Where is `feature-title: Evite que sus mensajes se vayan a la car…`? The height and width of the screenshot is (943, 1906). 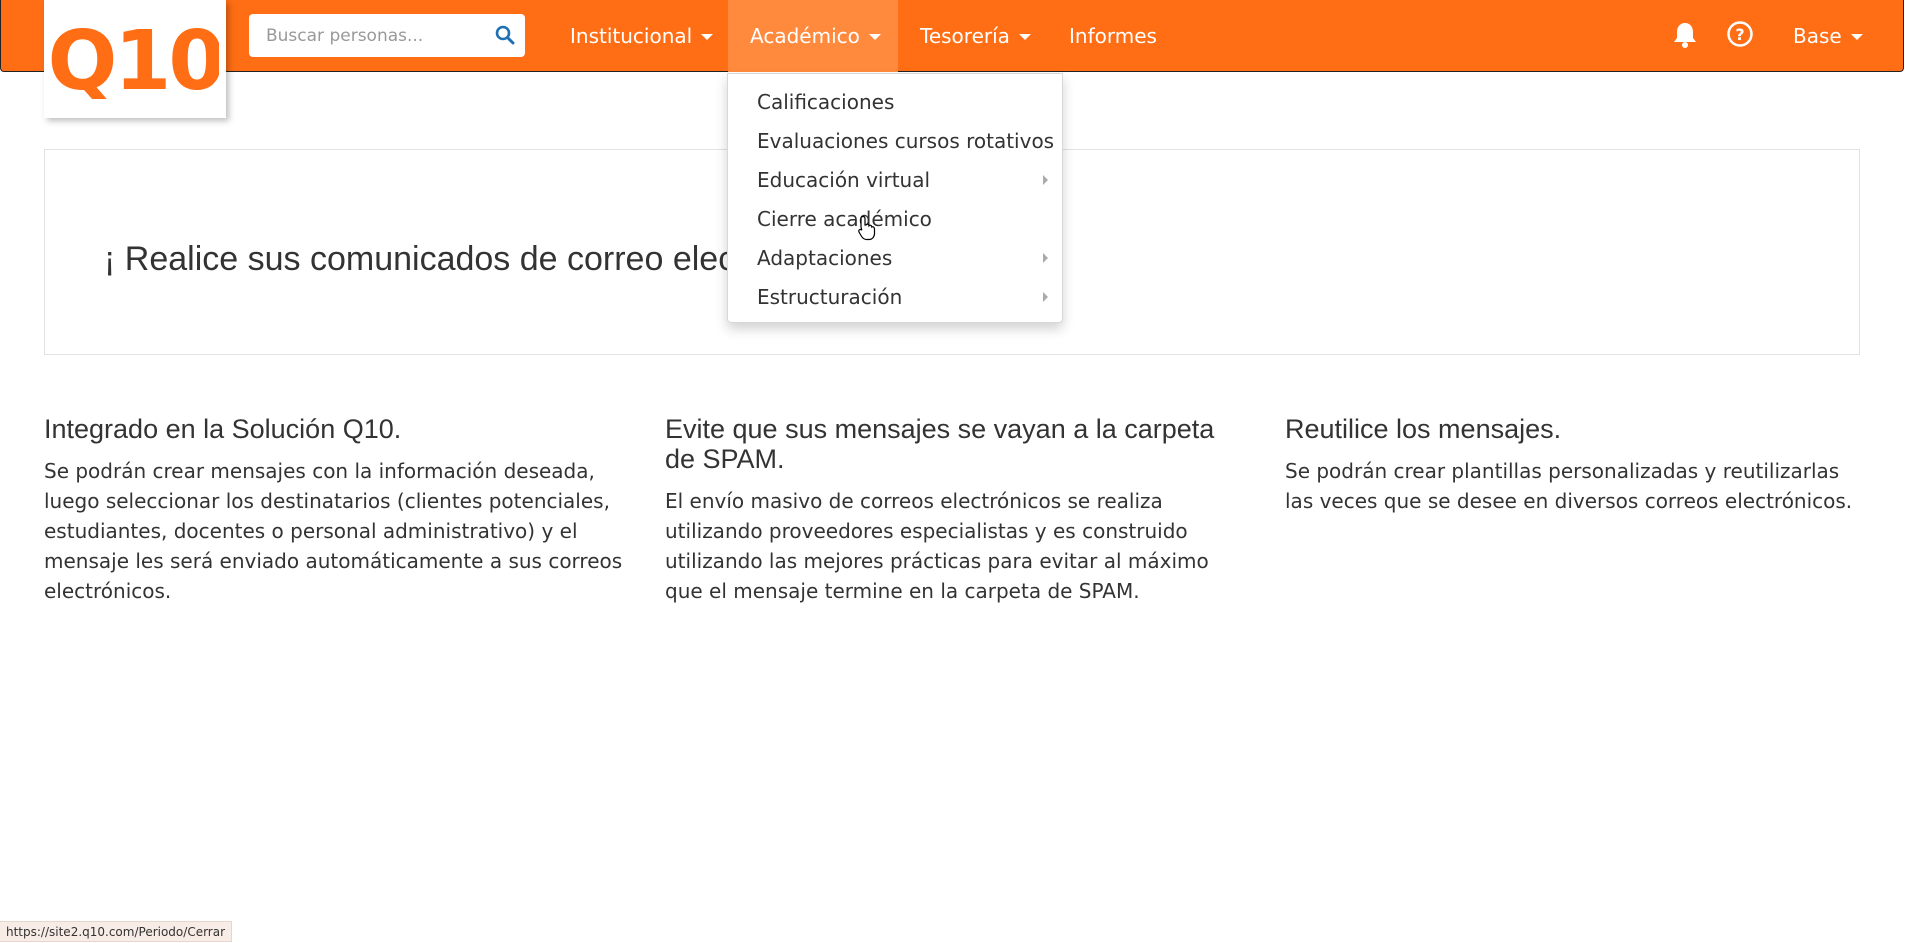 feature-title: Evite que sus mensajes se vayan a la car… is located at coordinates (940, 444).